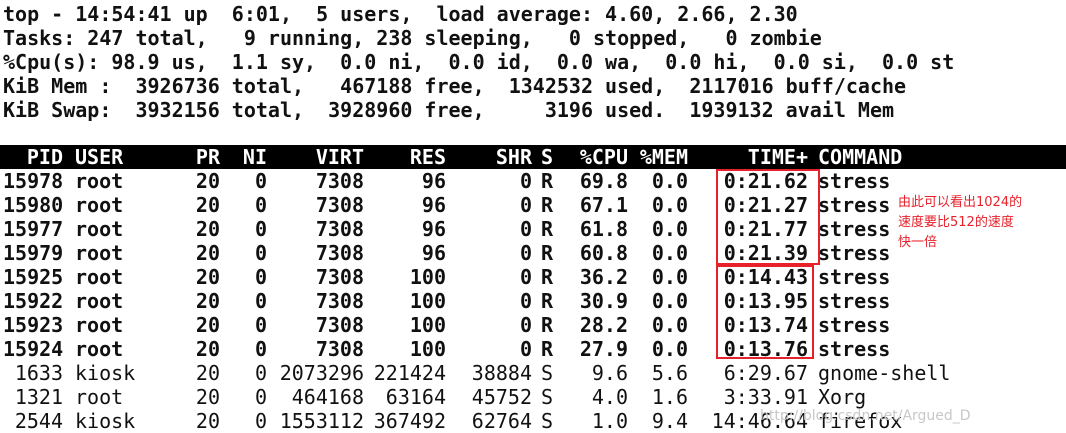 This screenshot has width=1066, height=433. Describe the element at coordinates (884, 373) in the screenshot. I see `cell-command: gnome-shell` at that location.